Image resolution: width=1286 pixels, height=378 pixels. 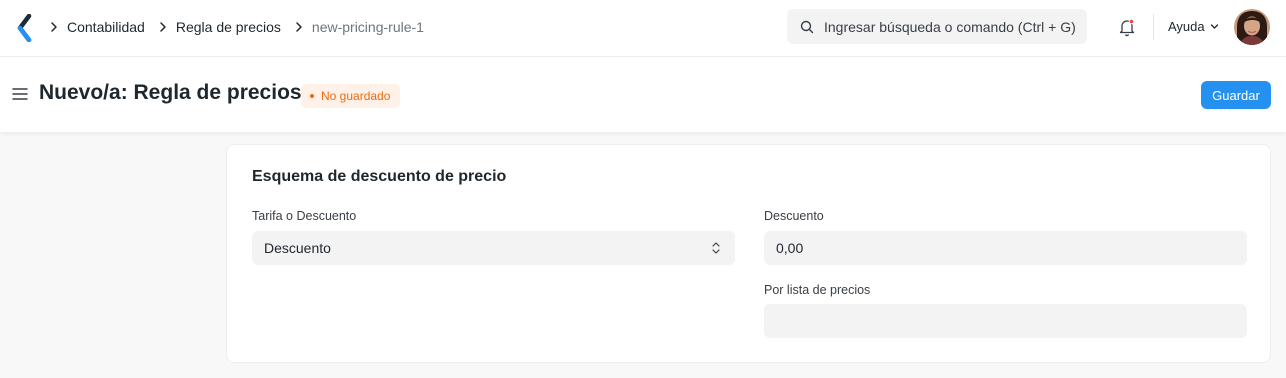 What do you see at coordinates (1236, 95) in the screenshot?
I see `save-button: Guardar` at bounding box center [1236, 95].